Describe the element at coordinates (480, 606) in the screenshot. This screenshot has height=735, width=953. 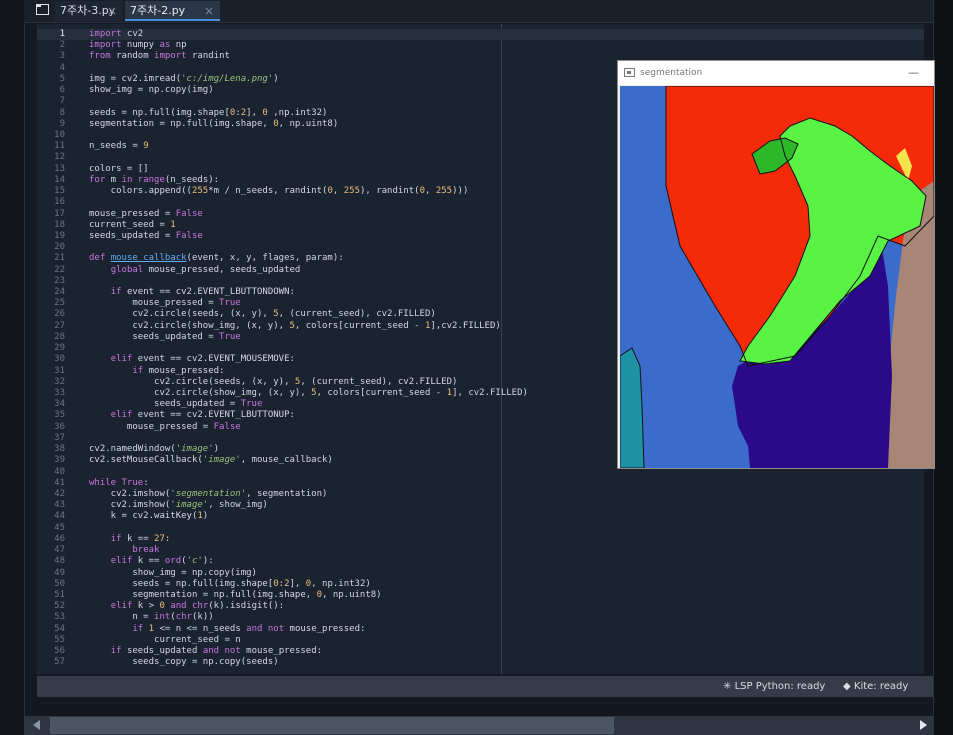
I see `code-line: 52 elif k > 0 and chr(k).isdigit():` at that location.